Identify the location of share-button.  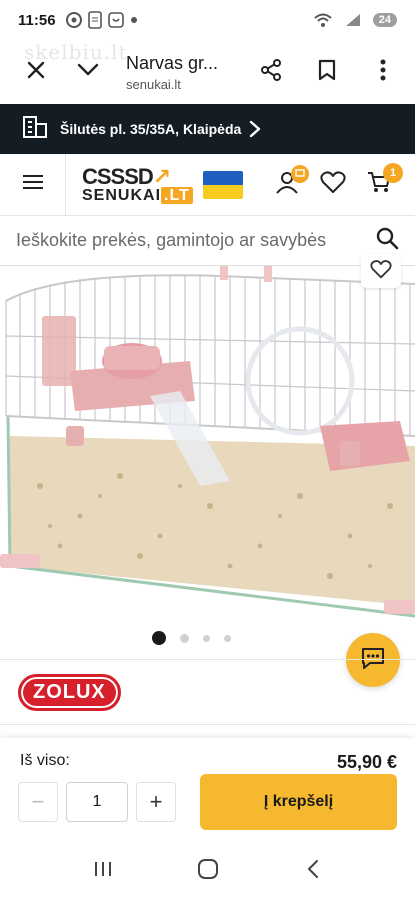
(271, 72).